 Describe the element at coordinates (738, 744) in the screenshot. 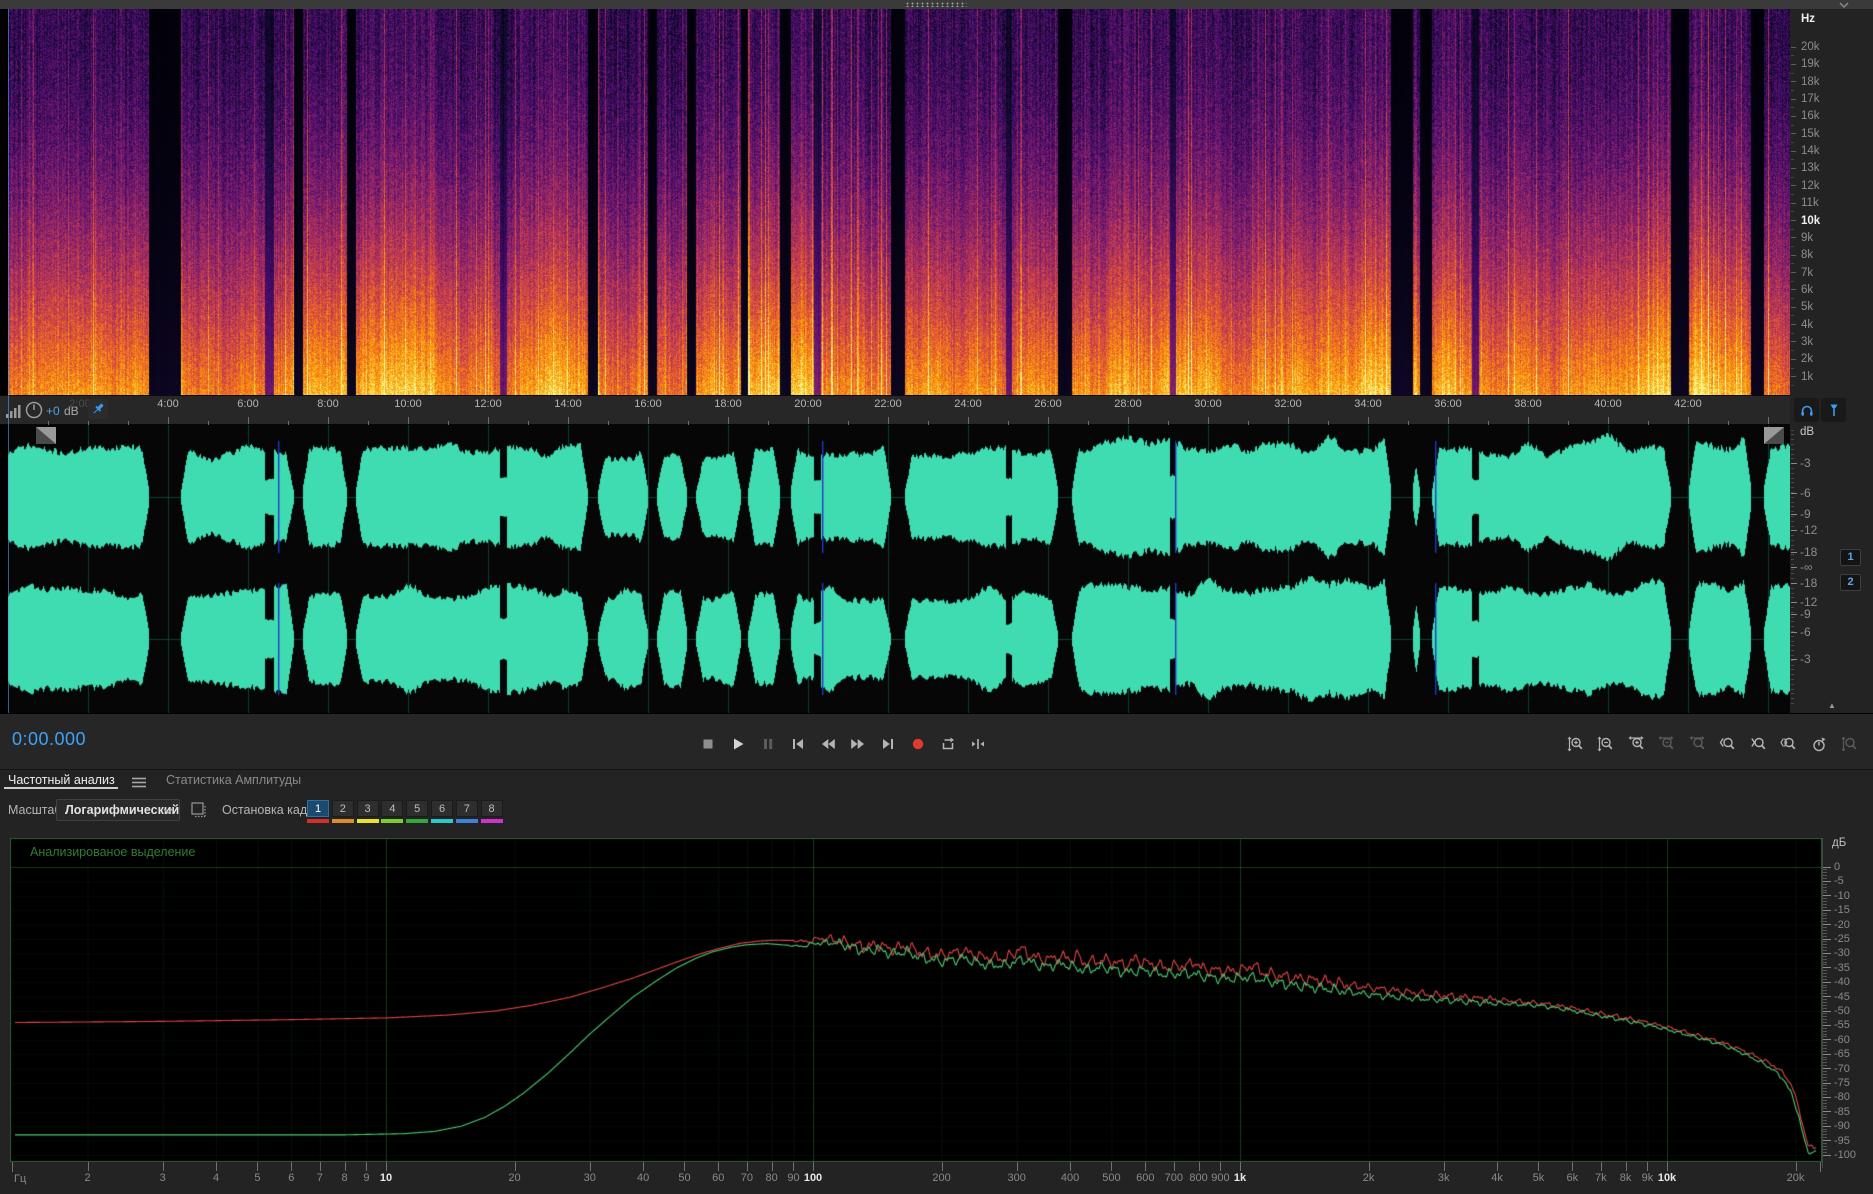

I see `play-button` at that location.